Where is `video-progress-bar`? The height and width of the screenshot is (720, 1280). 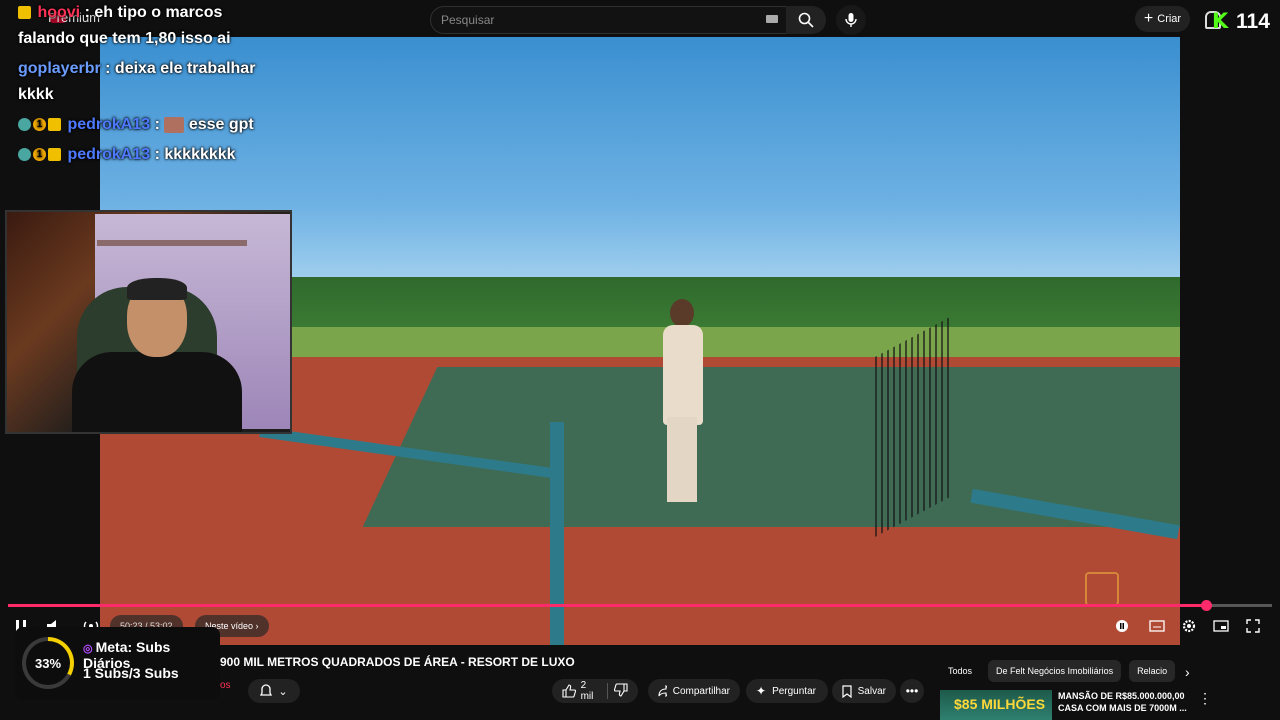 video-progress-bar is located at coordinates (640, 605).